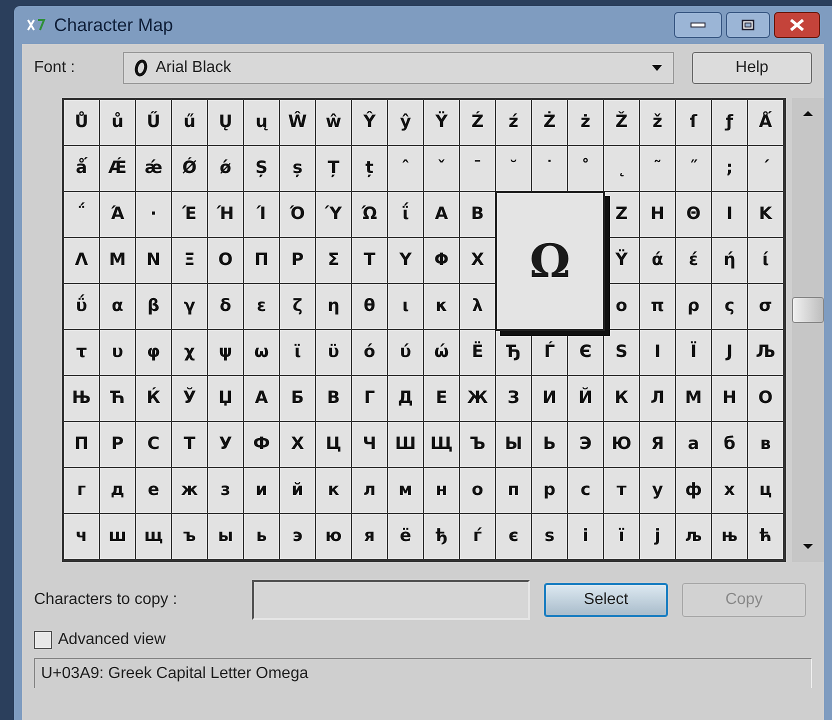  Describe the element at coordinates (477, 214) in the screenshot. I see `character-cell: Β` at that location.